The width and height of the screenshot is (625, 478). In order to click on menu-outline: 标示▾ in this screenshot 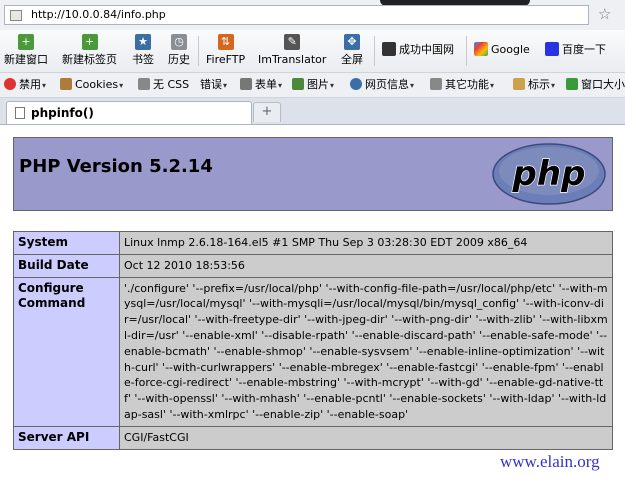, I will do `click(534, 85)`.